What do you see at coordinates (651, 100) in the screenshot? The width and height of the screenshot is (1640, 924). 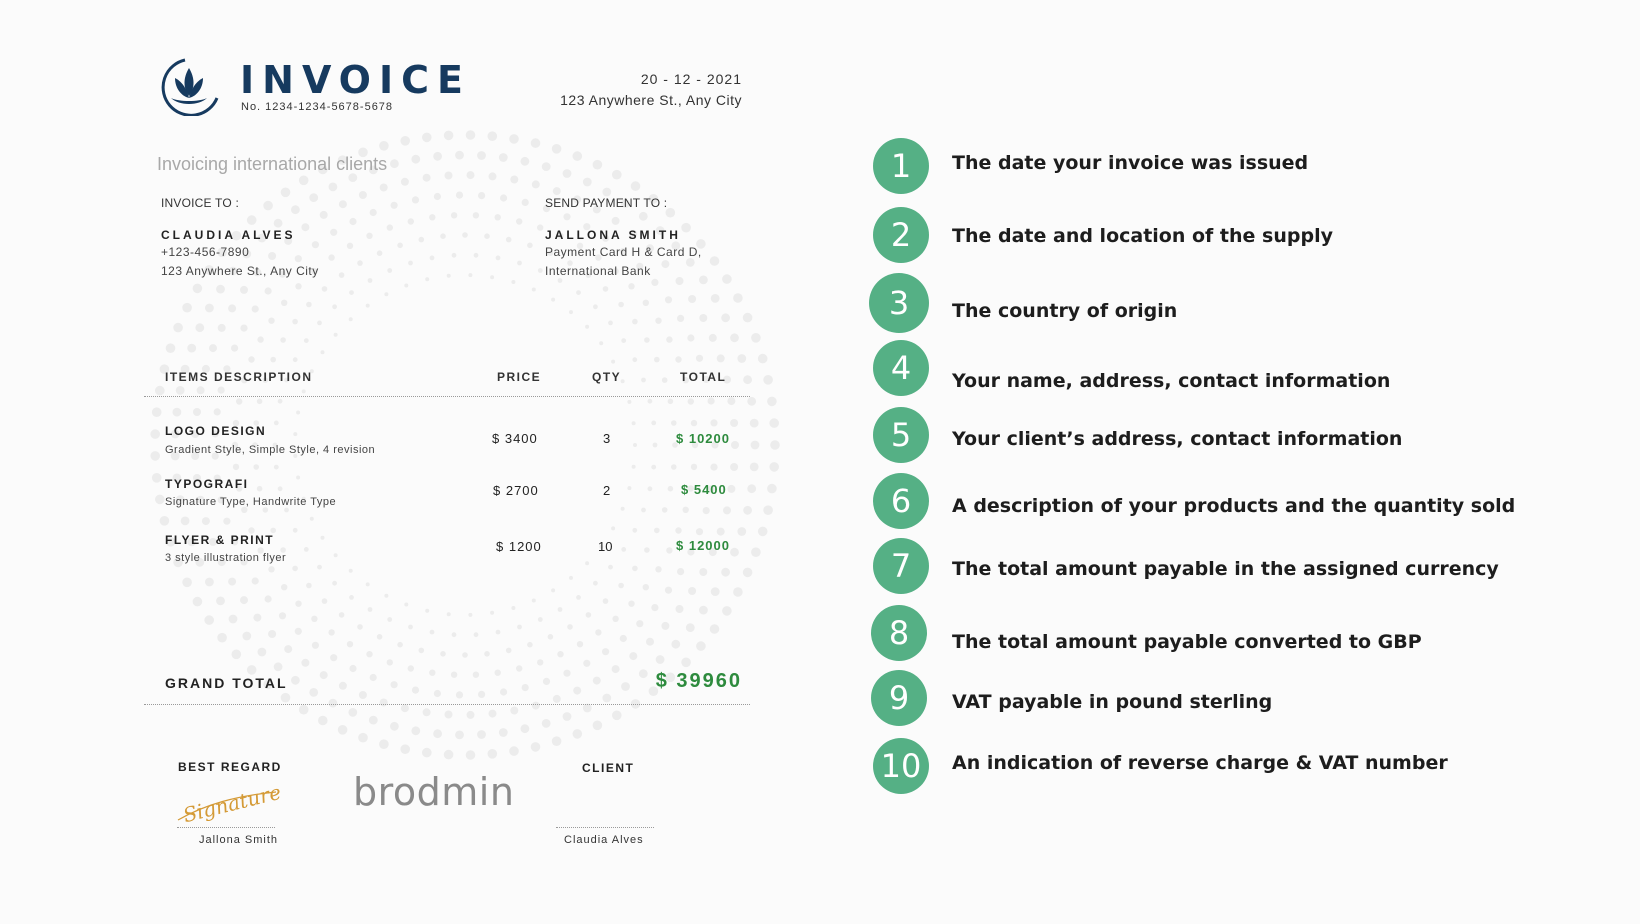 I see `invoice-address: 123 Anywhere St., Any City` at bounding box center [651, 100].